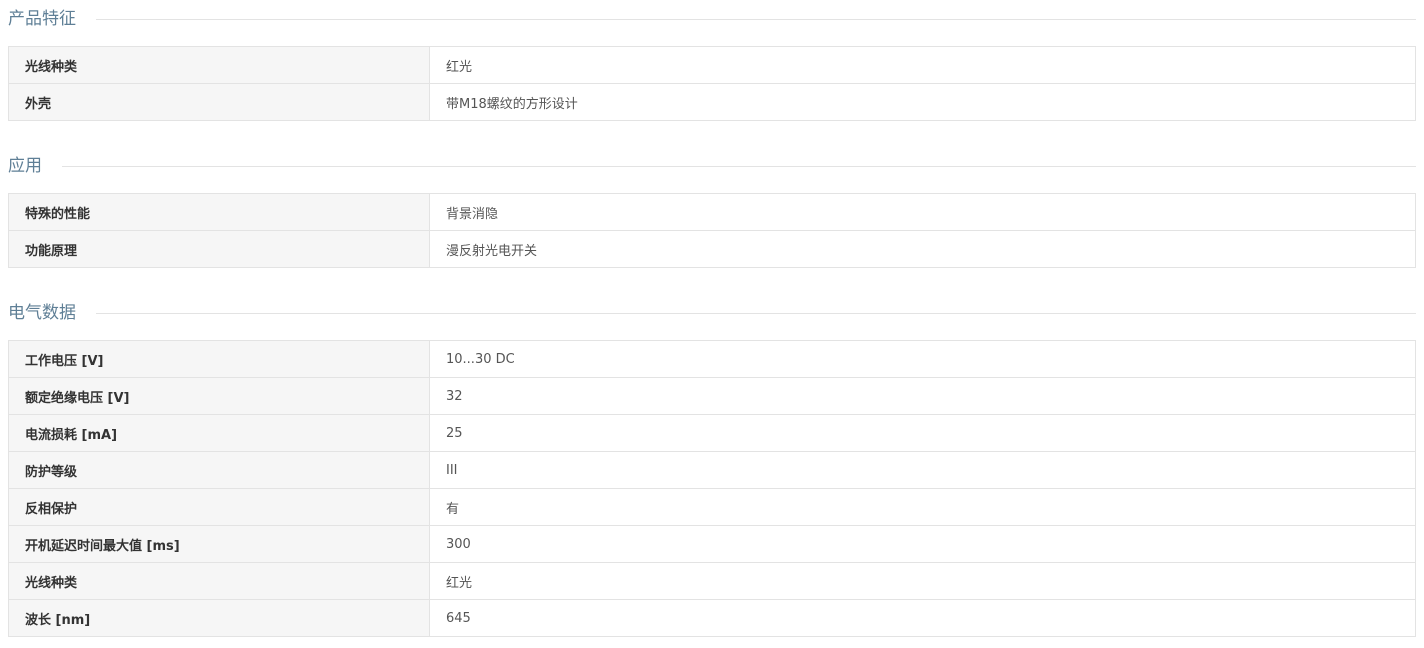 The image size is (1424, 648). I want to click on spec-value: 645, so click(458, 618).